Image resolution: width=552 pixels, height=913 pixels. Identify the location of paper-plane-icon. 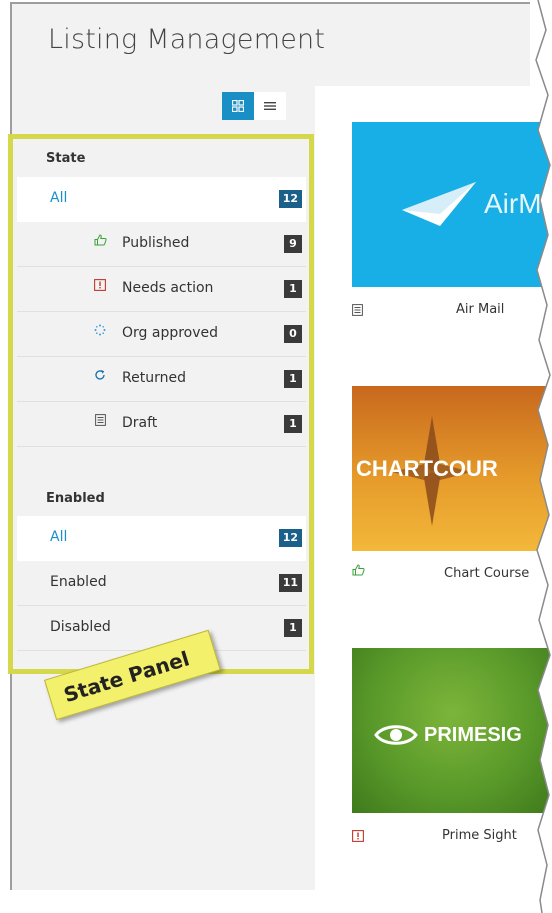
(439, 204).